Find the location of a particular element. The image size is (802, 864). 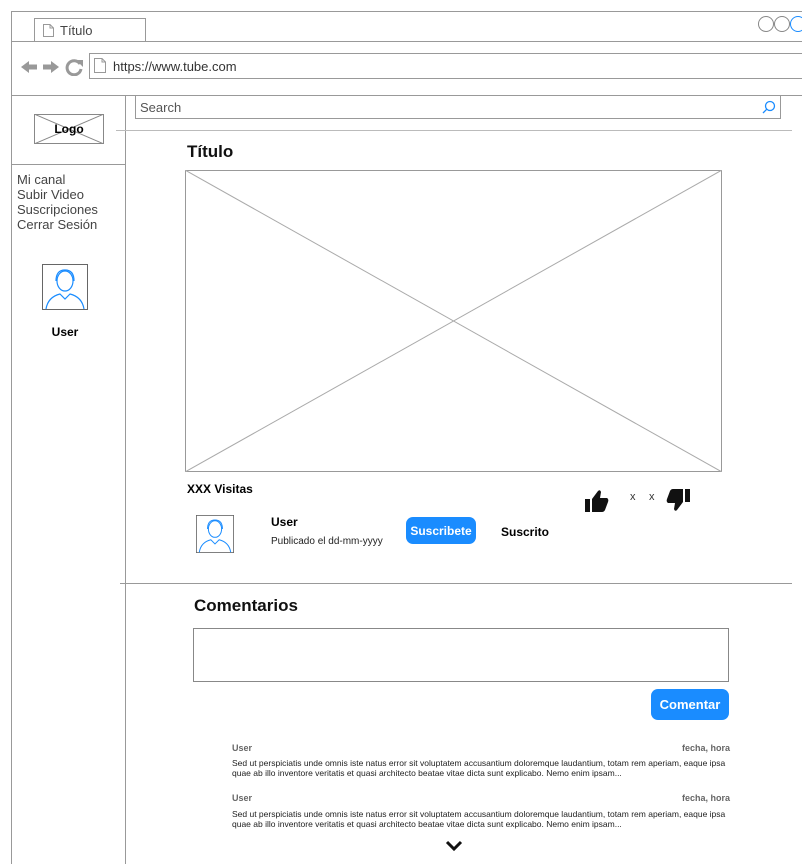

load-more-button is located at coordinates (454, 848).